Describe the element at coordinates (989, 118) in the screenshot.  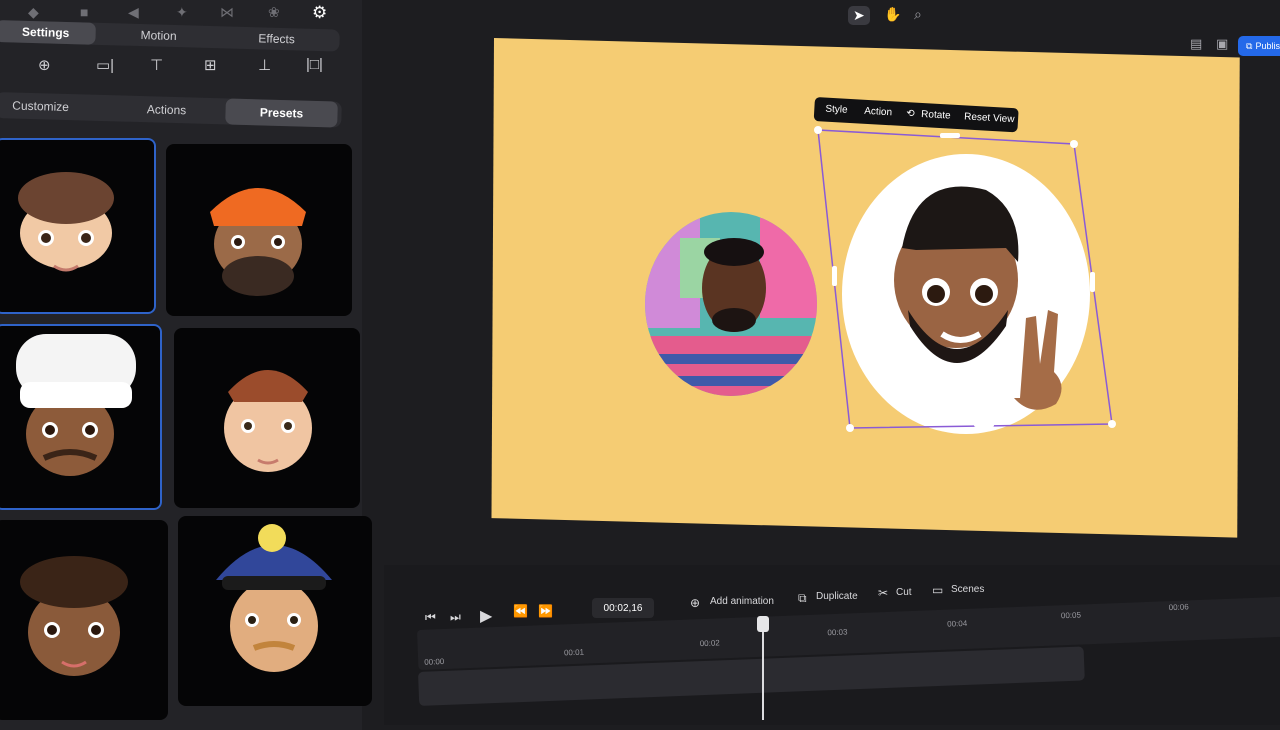
I see `reset-view-button: Reset View` at that location.